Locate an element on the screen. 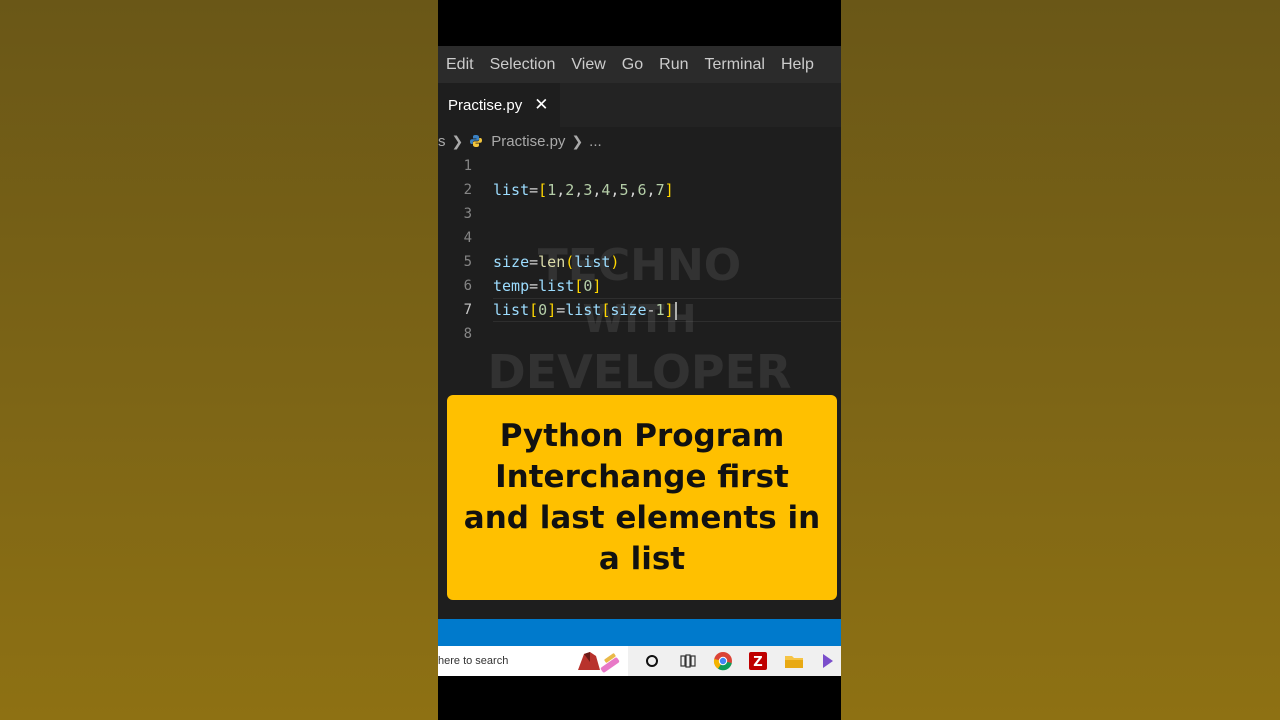 Image resolution: width=1280 pixels, height=720 pixels. menu-view: View is located at coordinates (588, 65).